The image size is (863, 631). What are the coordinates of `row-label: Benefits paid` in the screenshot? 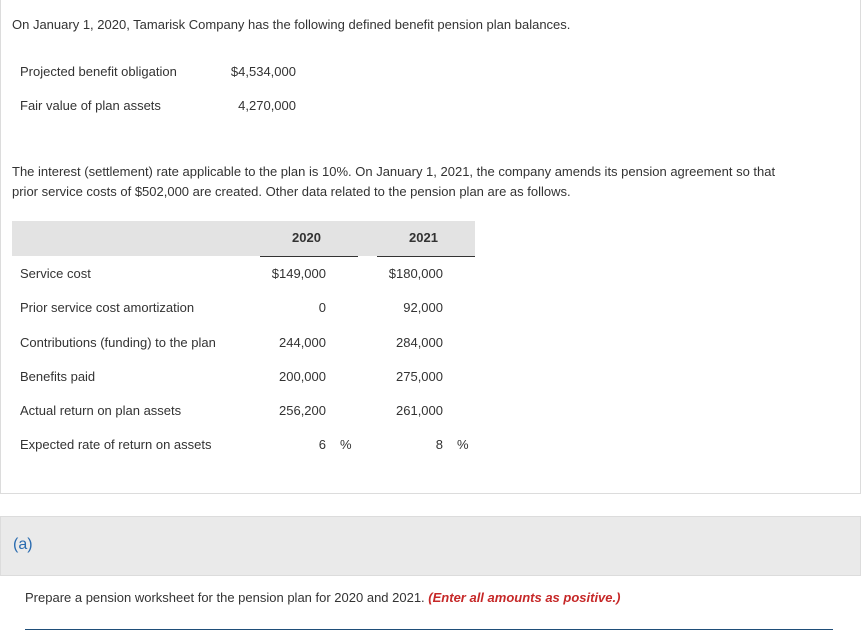 It's located at (58, 376).